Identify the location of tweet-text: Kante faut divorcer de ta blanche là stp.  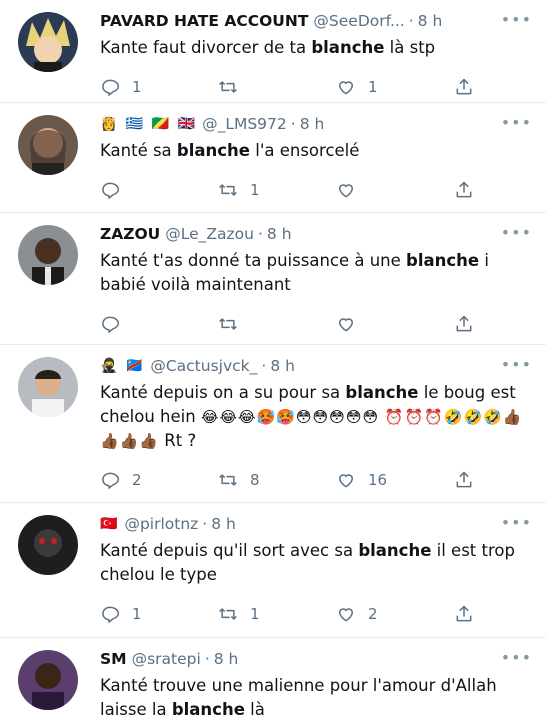
(317, 48).